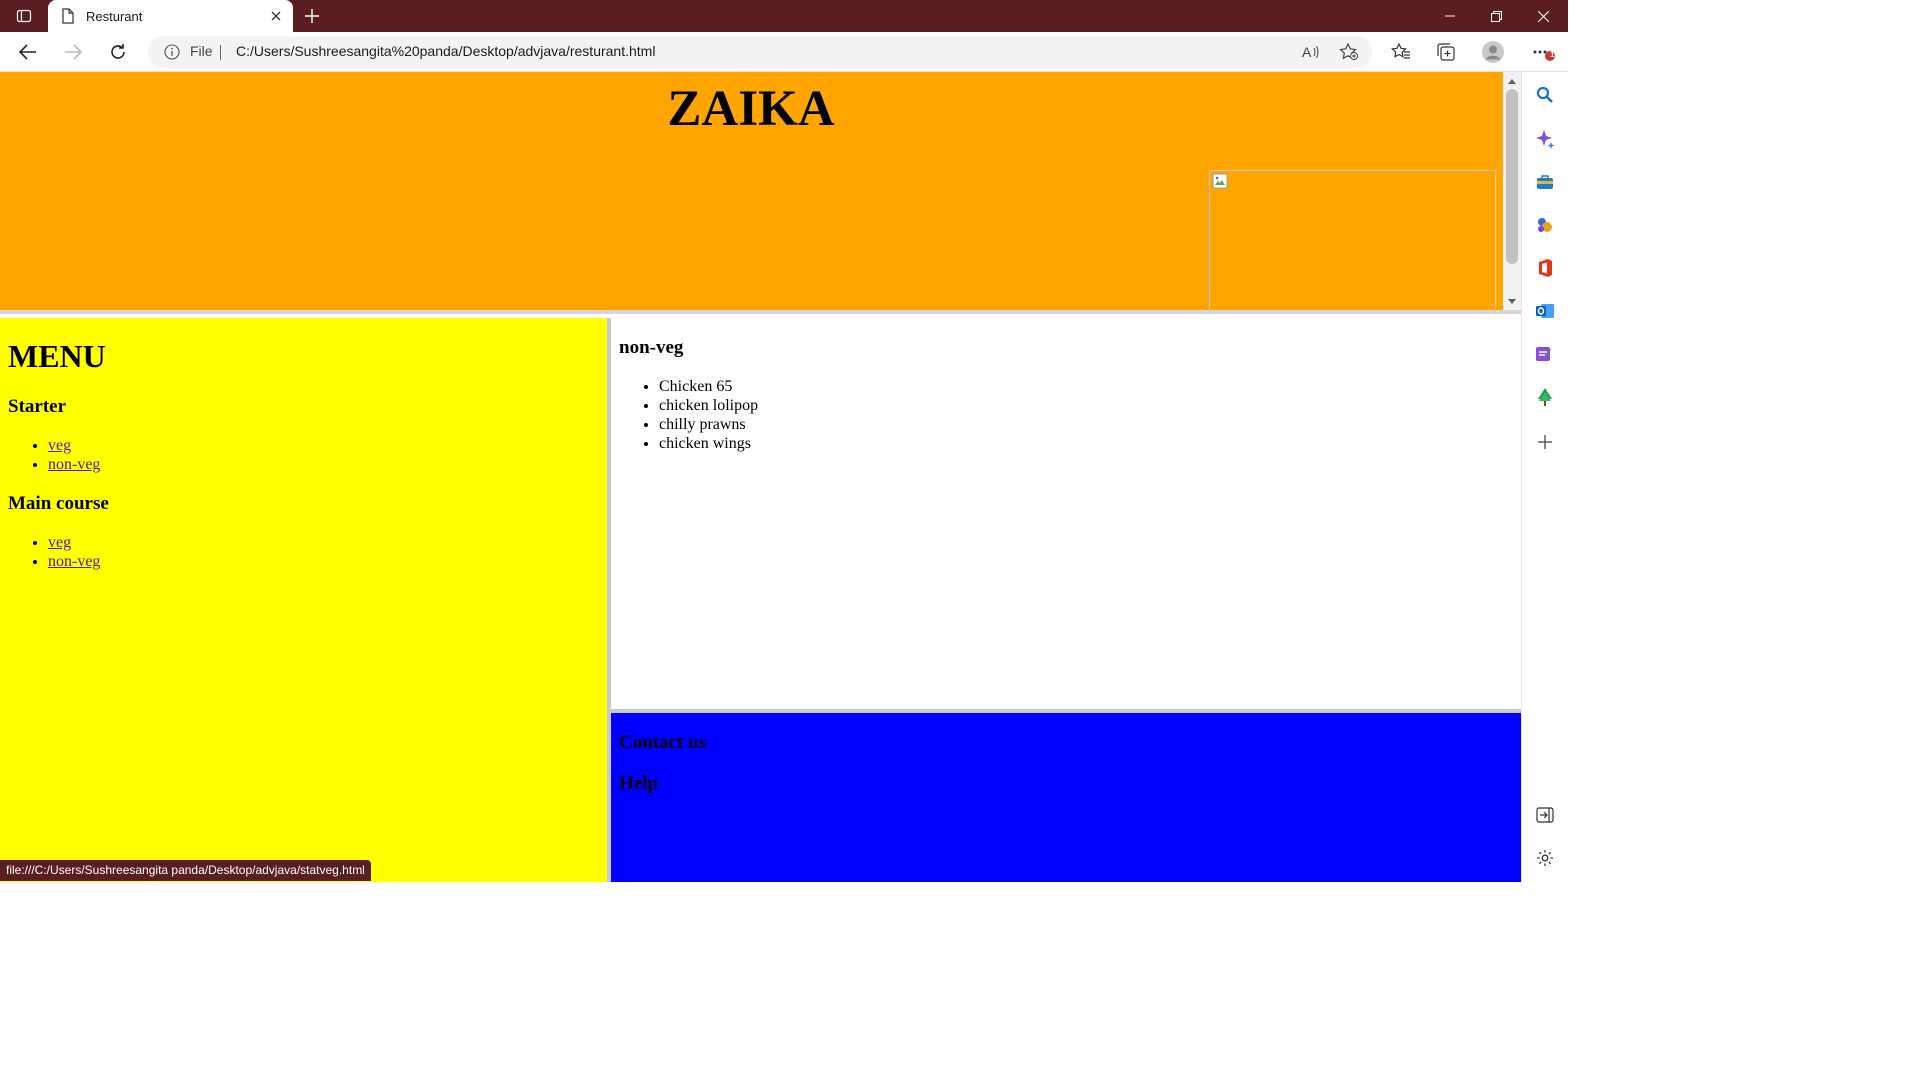  What do you see at coordinates (1352, 242) in the screenshot?
I see `broken-image` at bounding box center [1352, 242].